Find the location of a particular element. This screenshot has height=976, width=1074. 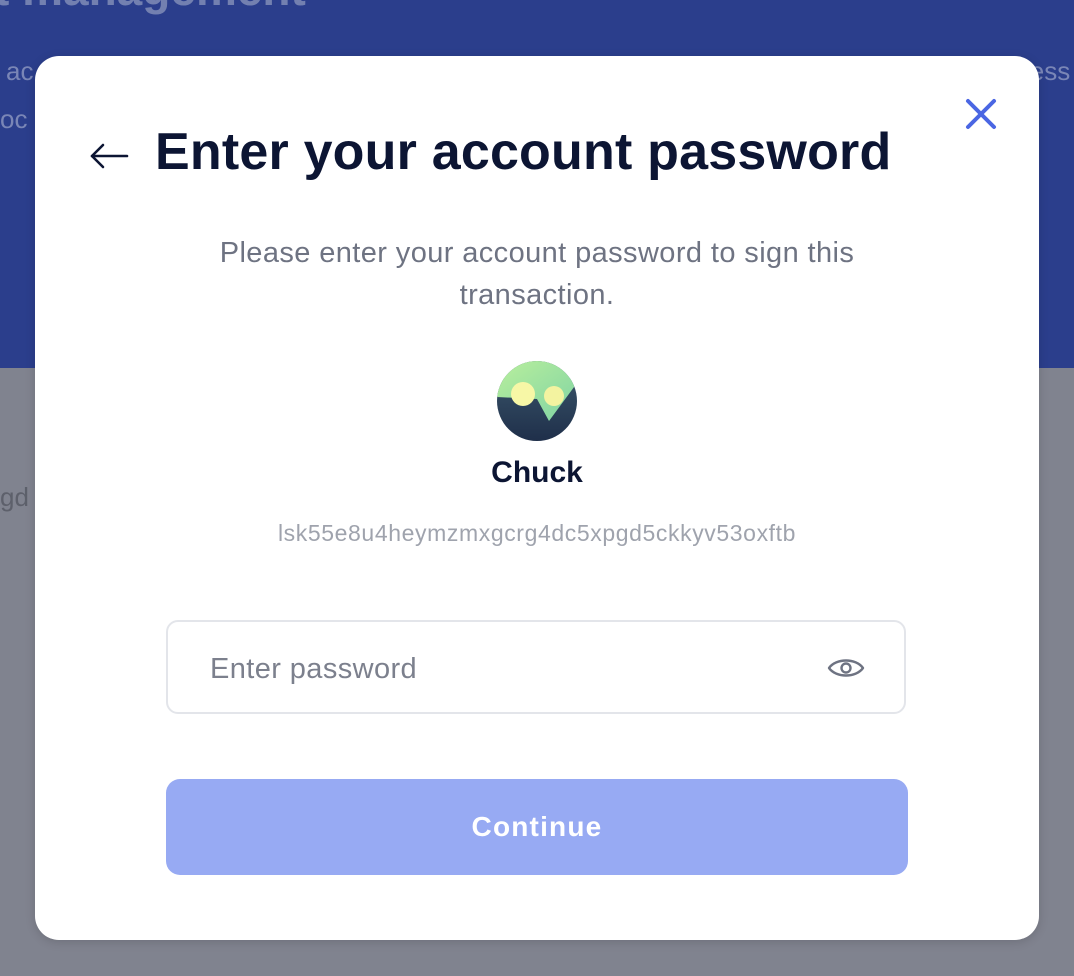

account-name: Chuck is located at coordinates (537, 472).